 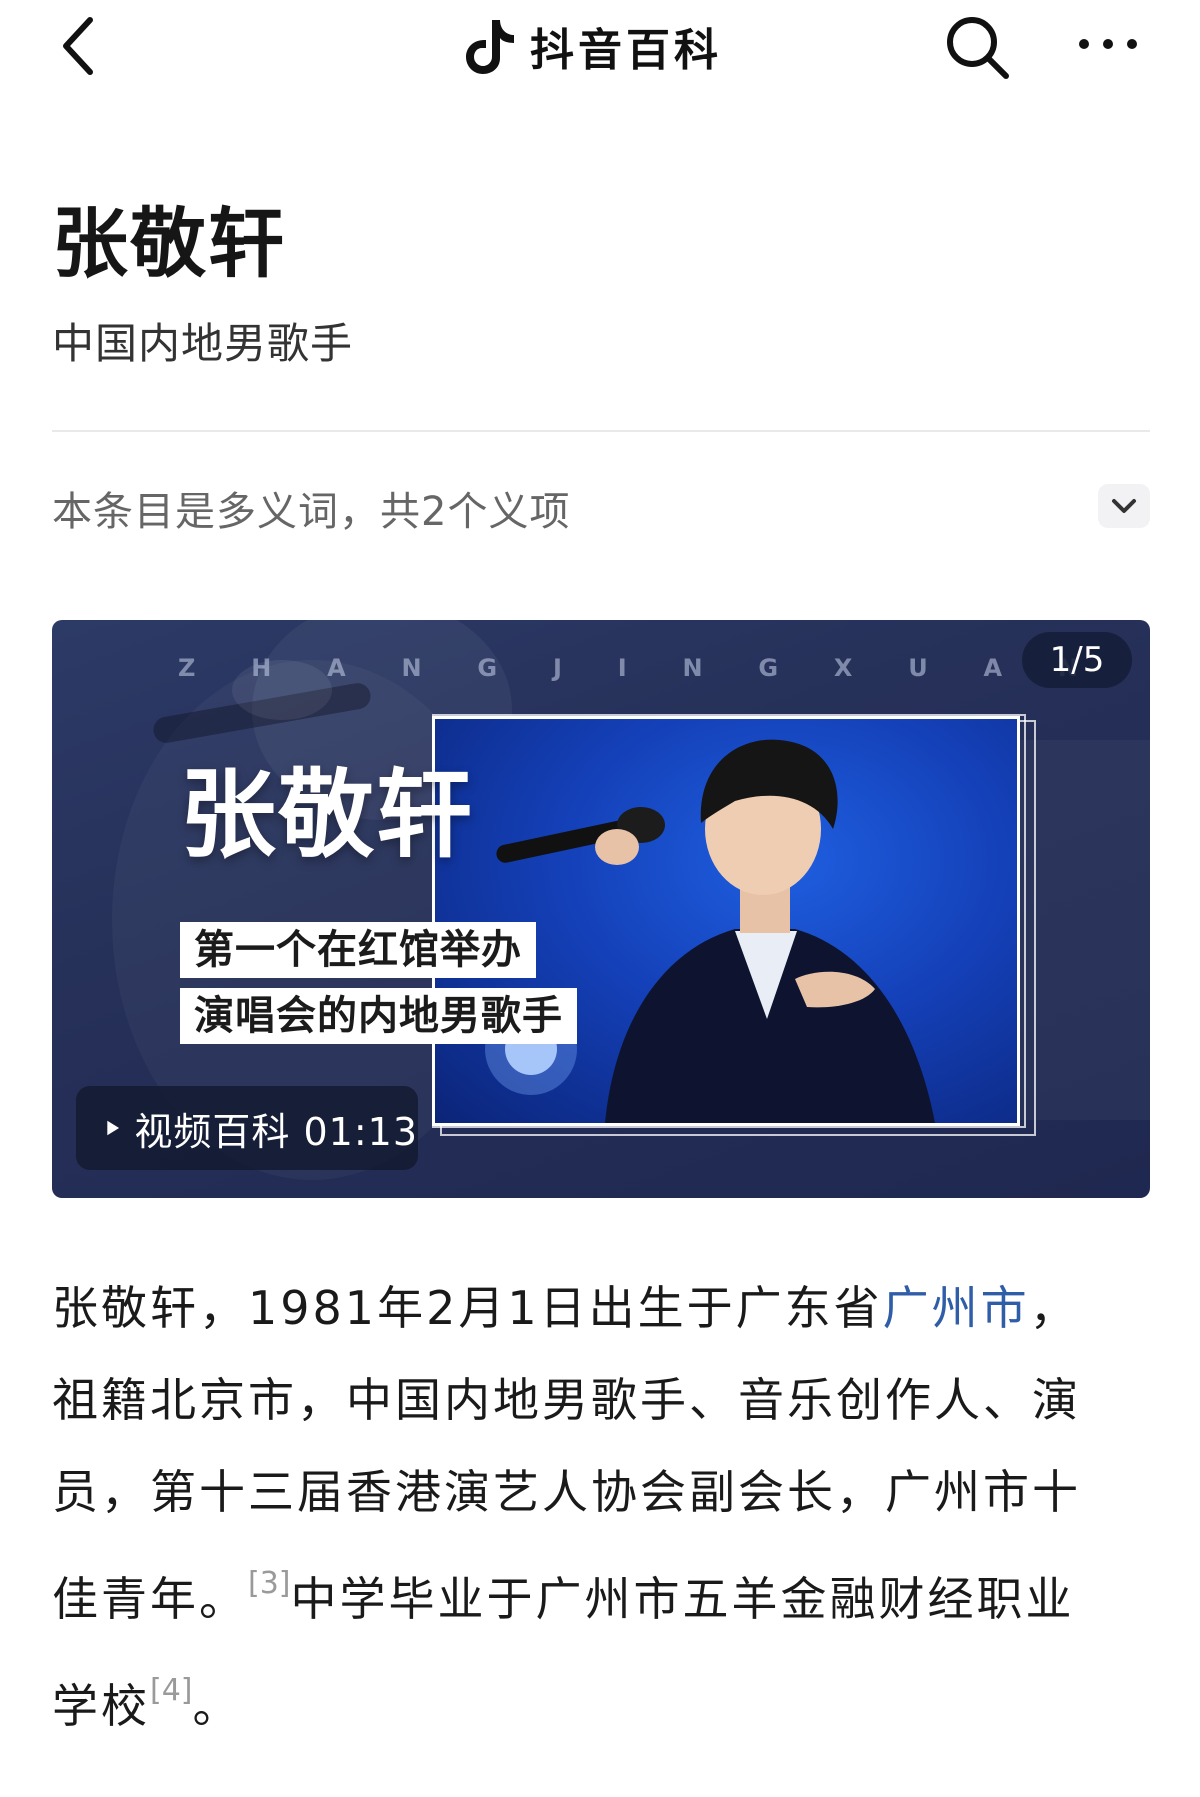 I want to click on singer-photo, so click(x=726, y=921).